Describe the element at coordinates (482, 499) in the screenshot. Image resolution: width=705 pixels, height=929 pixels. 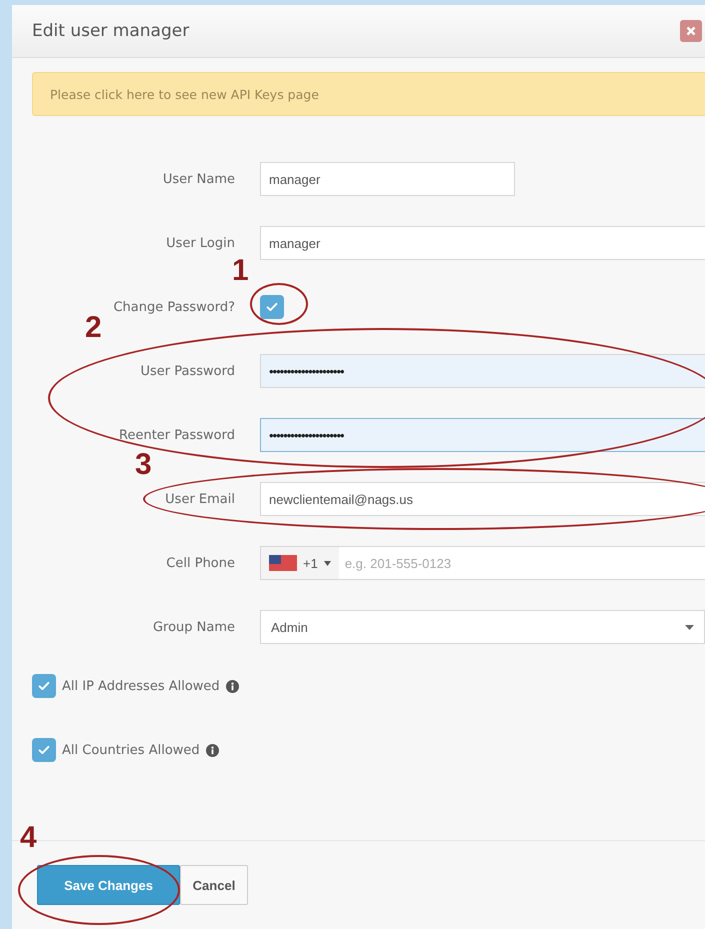
I see `text-field: newclientemail@nags.us` at that location.